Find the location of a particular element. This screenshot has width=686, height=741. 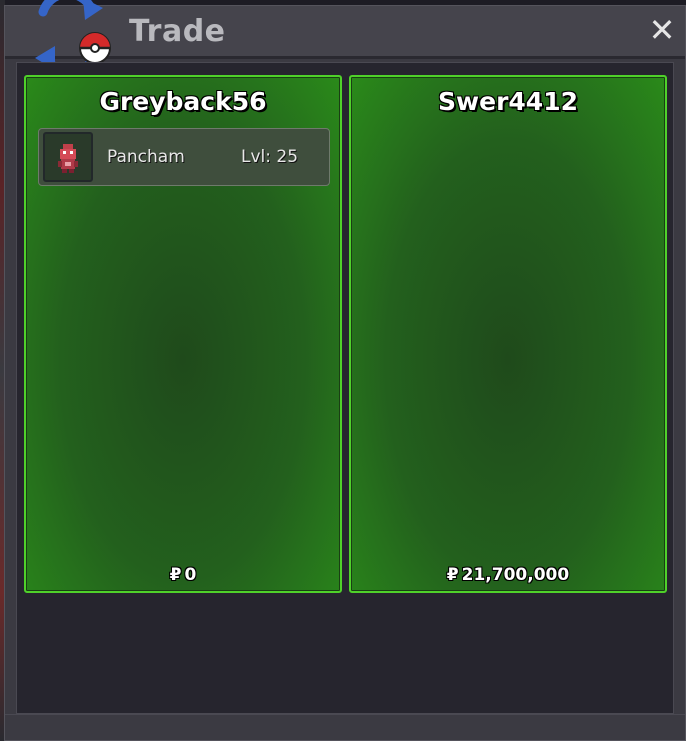

right-money: ₽21,700,000 is located at coordinates (508, 575).